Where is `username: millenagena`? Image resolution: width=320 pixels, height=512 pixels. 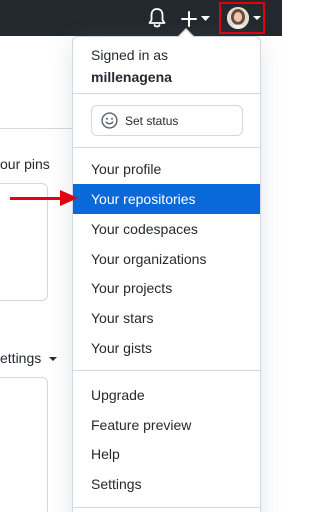 username: millenagena is located at coordinates (131, 77).